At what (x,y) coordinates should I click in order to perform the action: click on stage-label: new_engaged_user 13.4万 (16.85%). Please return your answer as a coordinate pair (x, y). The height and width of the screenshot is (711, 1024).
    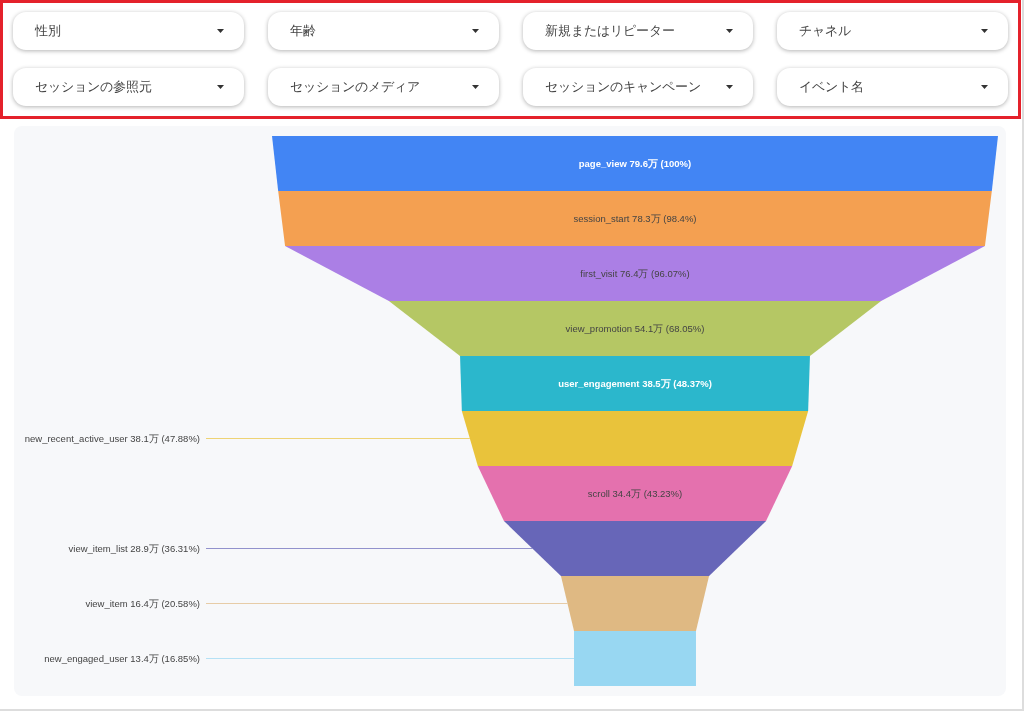
    Looking at the image, I should click on (122, 658).